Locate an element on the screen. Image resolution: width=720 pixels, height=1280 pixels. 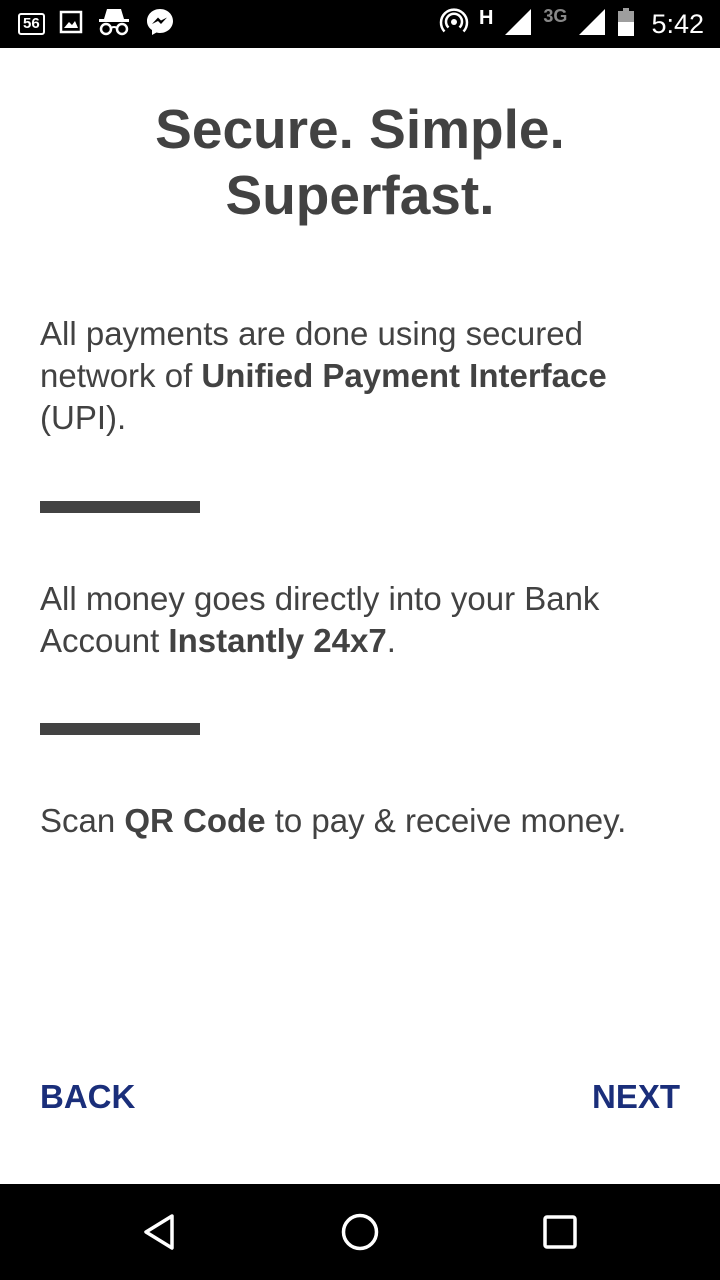
next-button: NEXT is located at coordinates (636, 1097).